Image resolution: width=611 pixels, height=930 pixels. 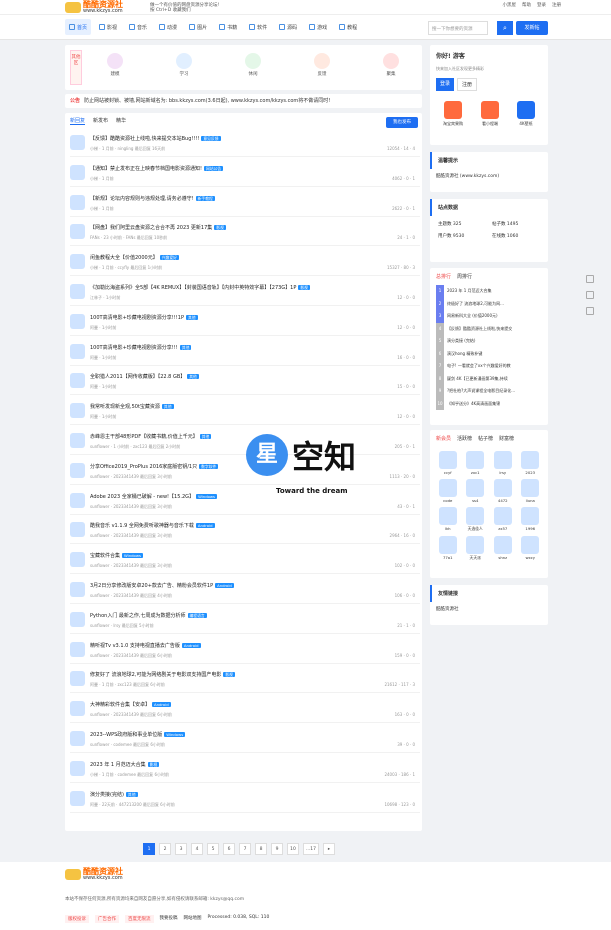 What do you see at coordinates (205, 198) in the screenshot?
I see `thread-tag: 新手教程` at bounding box center [205, 198].